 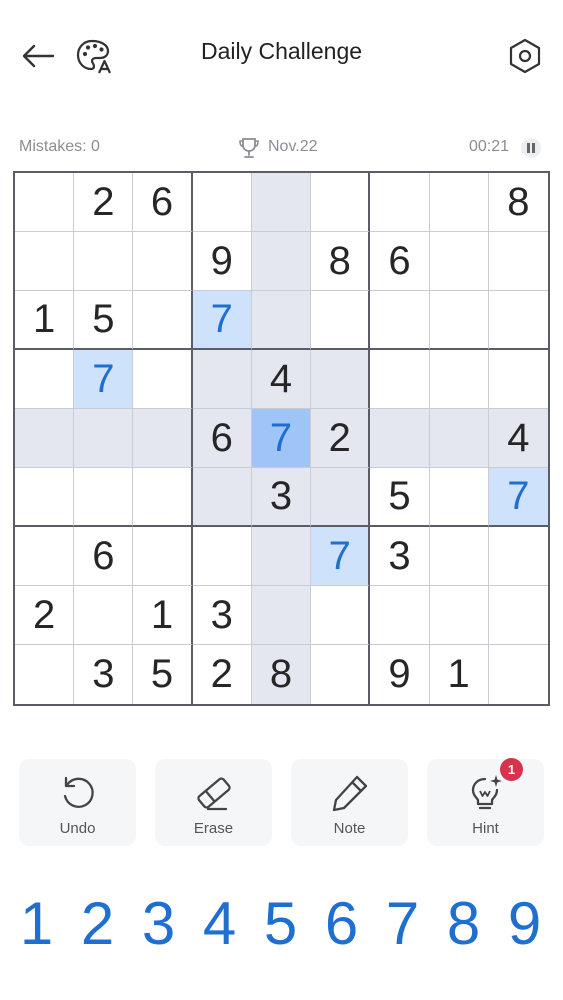 I want to click on undo-button: Undo, so click(x=77, y=802).